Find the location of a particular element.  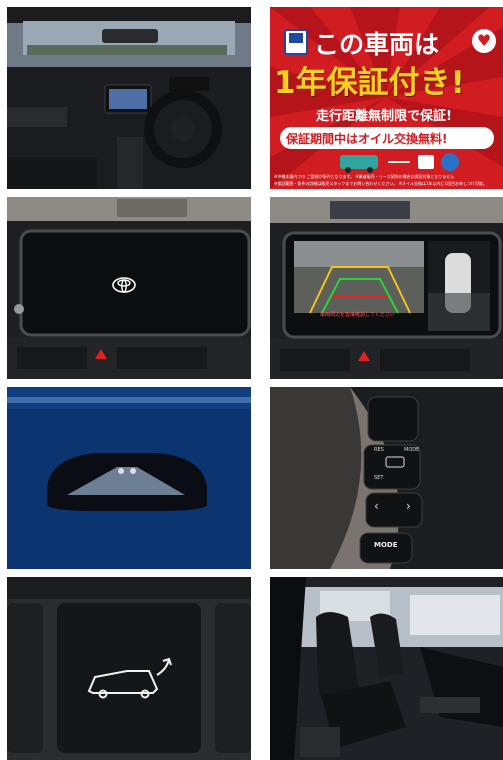

front-sensor-illustration is located at coordinates (129, 478).